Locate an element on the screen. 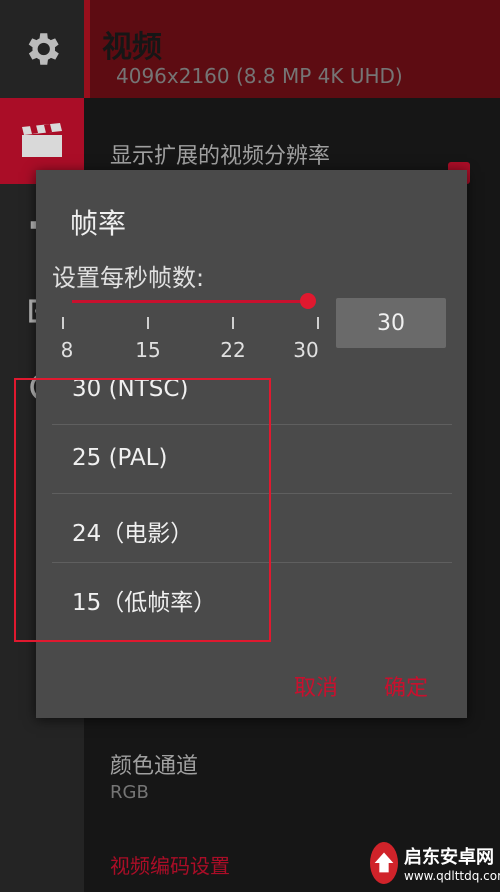 The image size is (500, 892). cancel-button: 取消 is located at coordinates (316, 686).